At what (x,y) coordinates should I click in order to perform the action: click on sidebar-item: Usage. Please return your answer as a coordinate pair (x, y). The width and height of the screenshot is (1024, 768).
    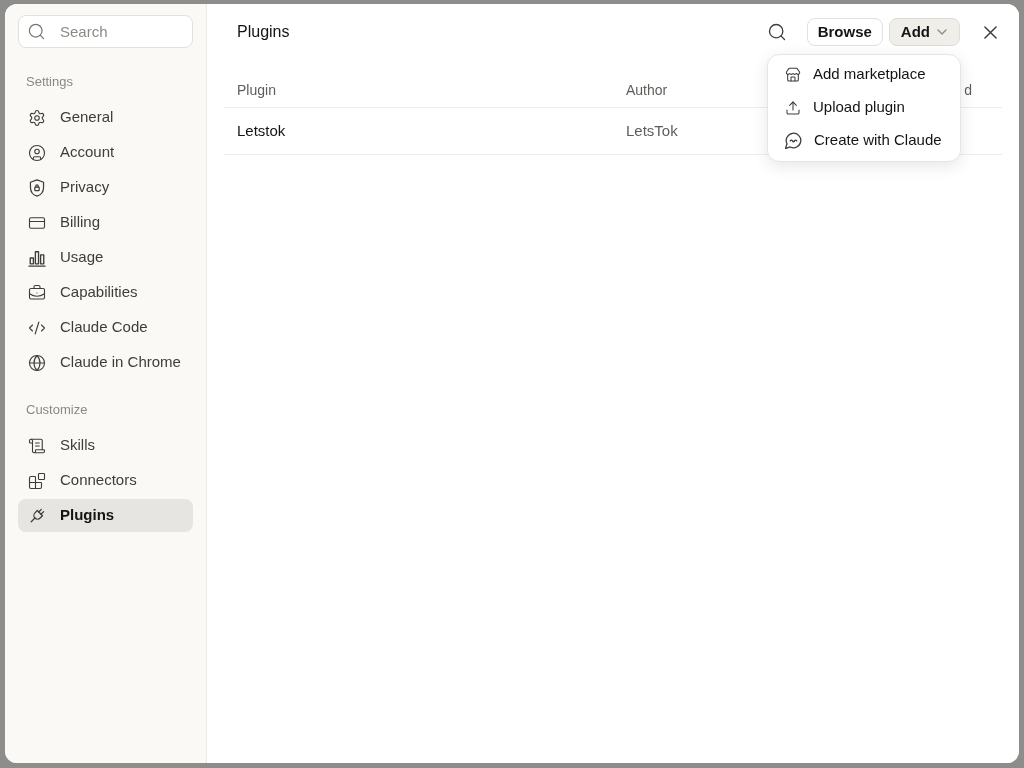
    Looking at the image, I should click on (105, 257).